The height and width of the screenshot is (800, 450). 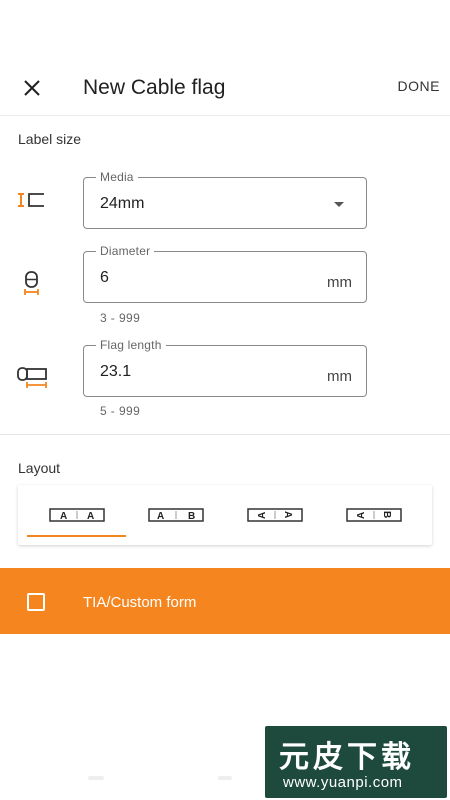 I want to click on diameter-value: 6, so click(x=104, y=277).